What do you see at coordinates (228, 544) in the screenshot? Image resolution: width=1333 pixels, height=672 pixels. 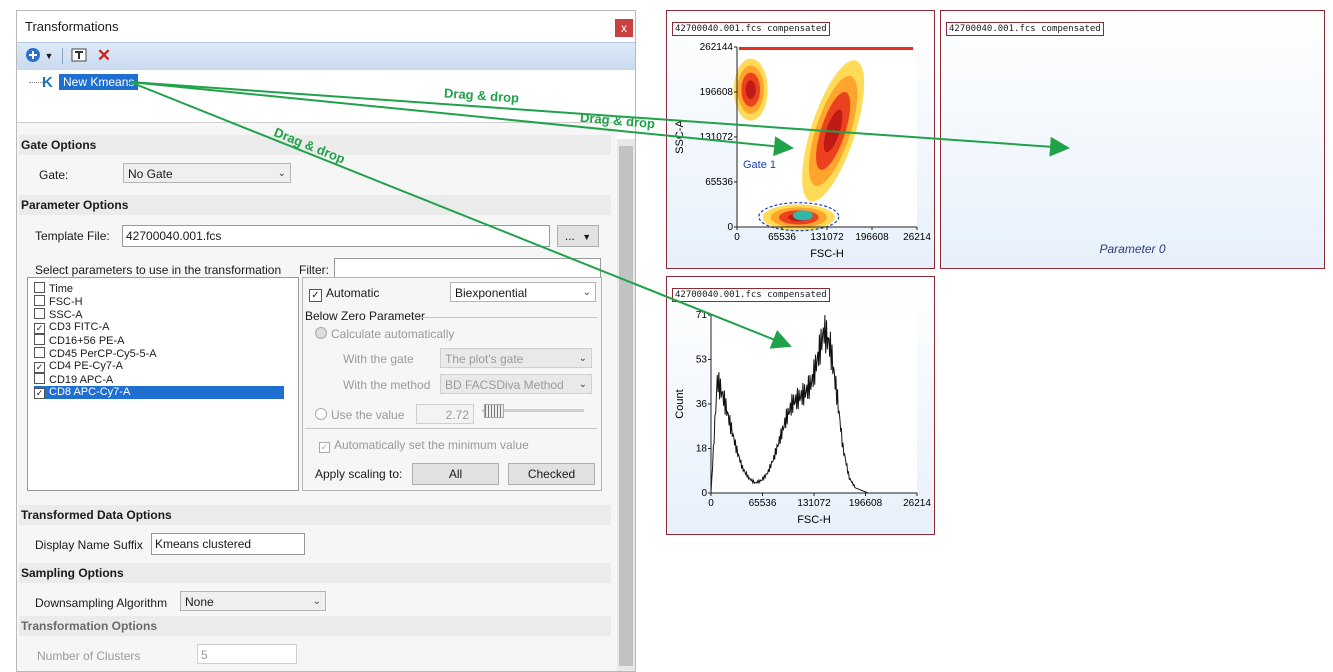 I see `display-suffix-input: Kmeans clustered` at bounding box center [228, 544].